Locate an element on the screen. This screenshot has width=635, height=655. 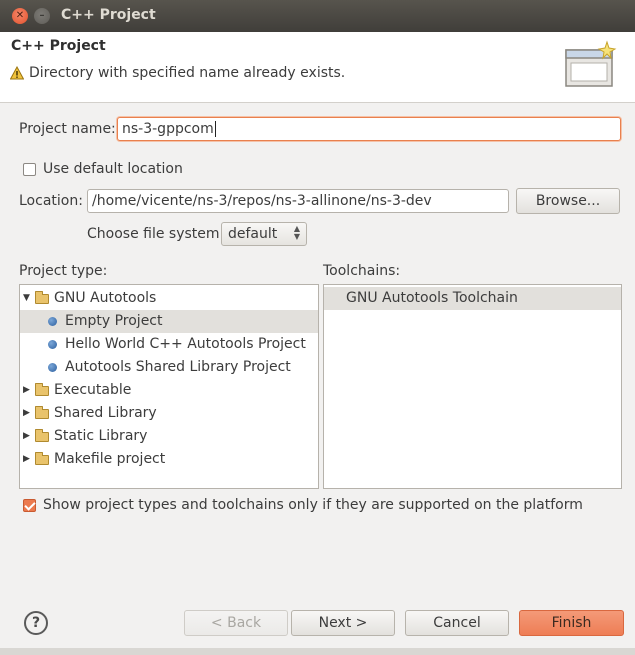
tree-item-label: Empty Project is located at coordinates (114, 321).